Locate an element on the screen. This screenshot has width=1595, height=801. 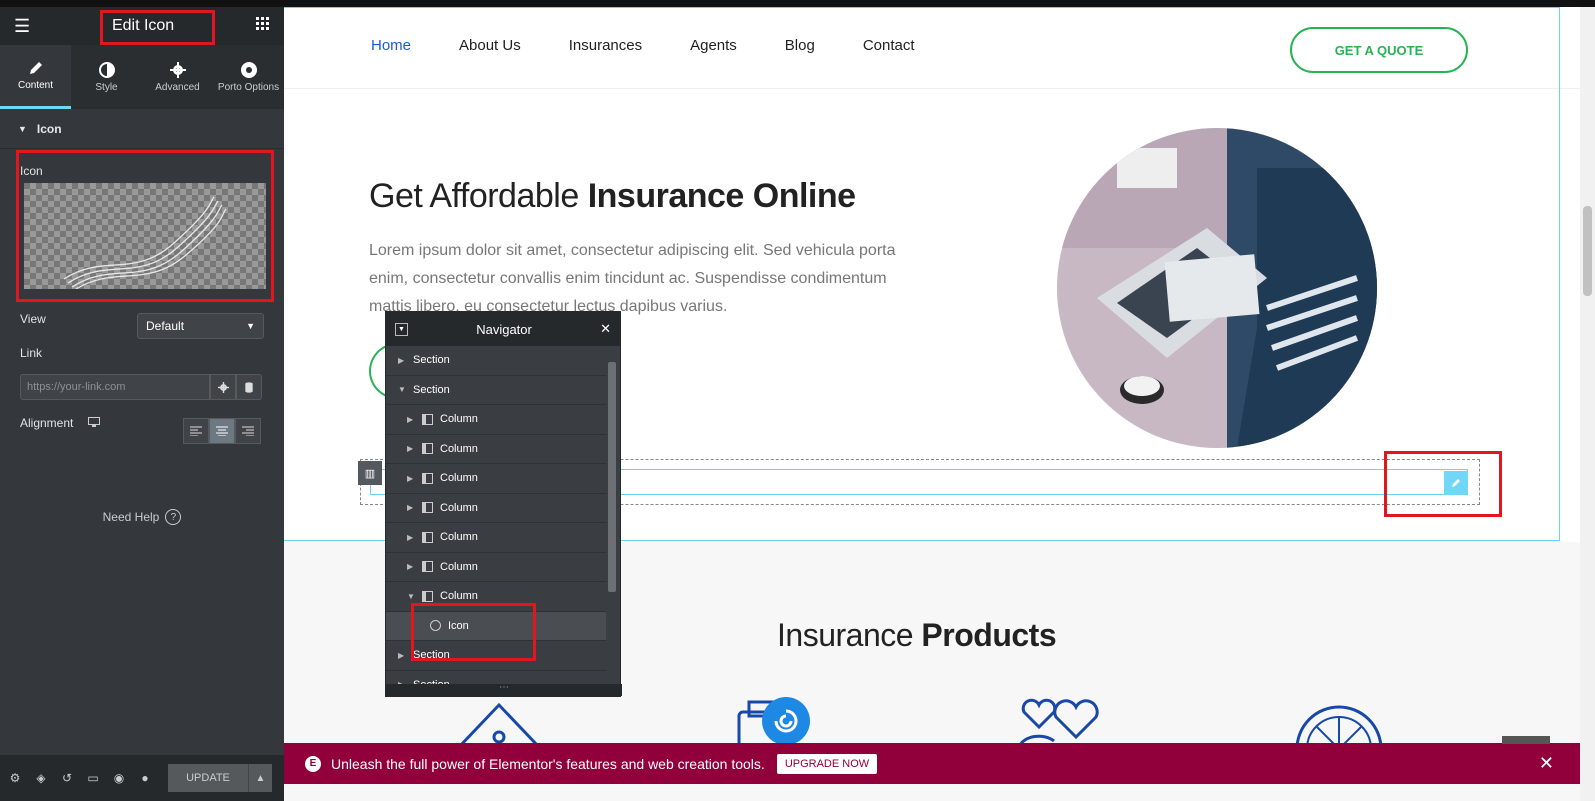
pencil-icon is located at coordinates (35, 68).